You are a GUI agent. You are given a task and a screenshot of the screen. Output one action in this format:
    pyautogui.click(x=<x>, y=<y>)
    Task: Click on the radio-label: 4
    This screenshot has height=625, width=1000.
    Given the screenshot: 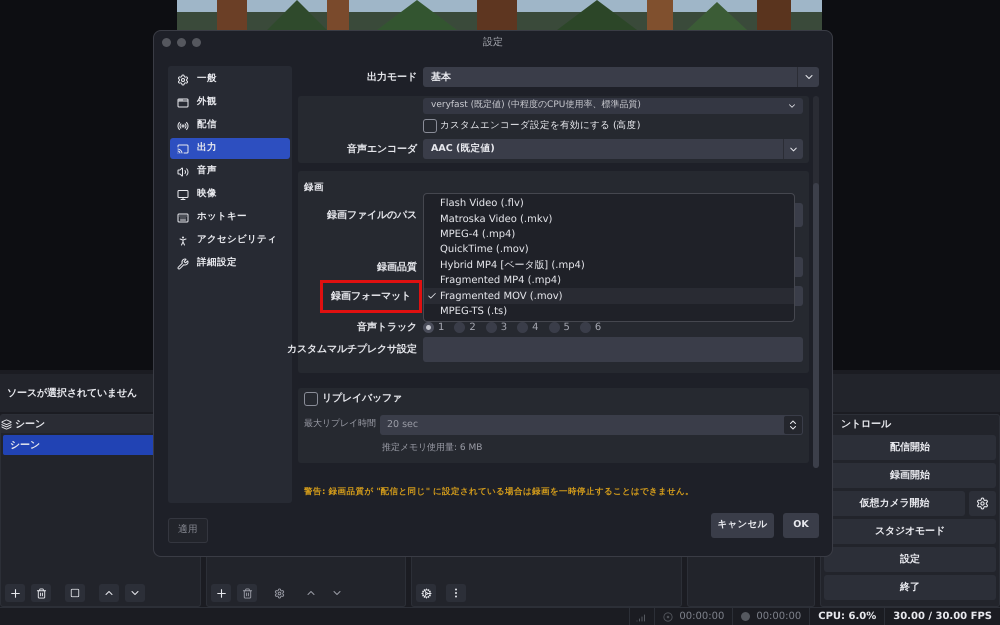 What is the action you would take?
    pyautogui.click(x=535, y=327)
    